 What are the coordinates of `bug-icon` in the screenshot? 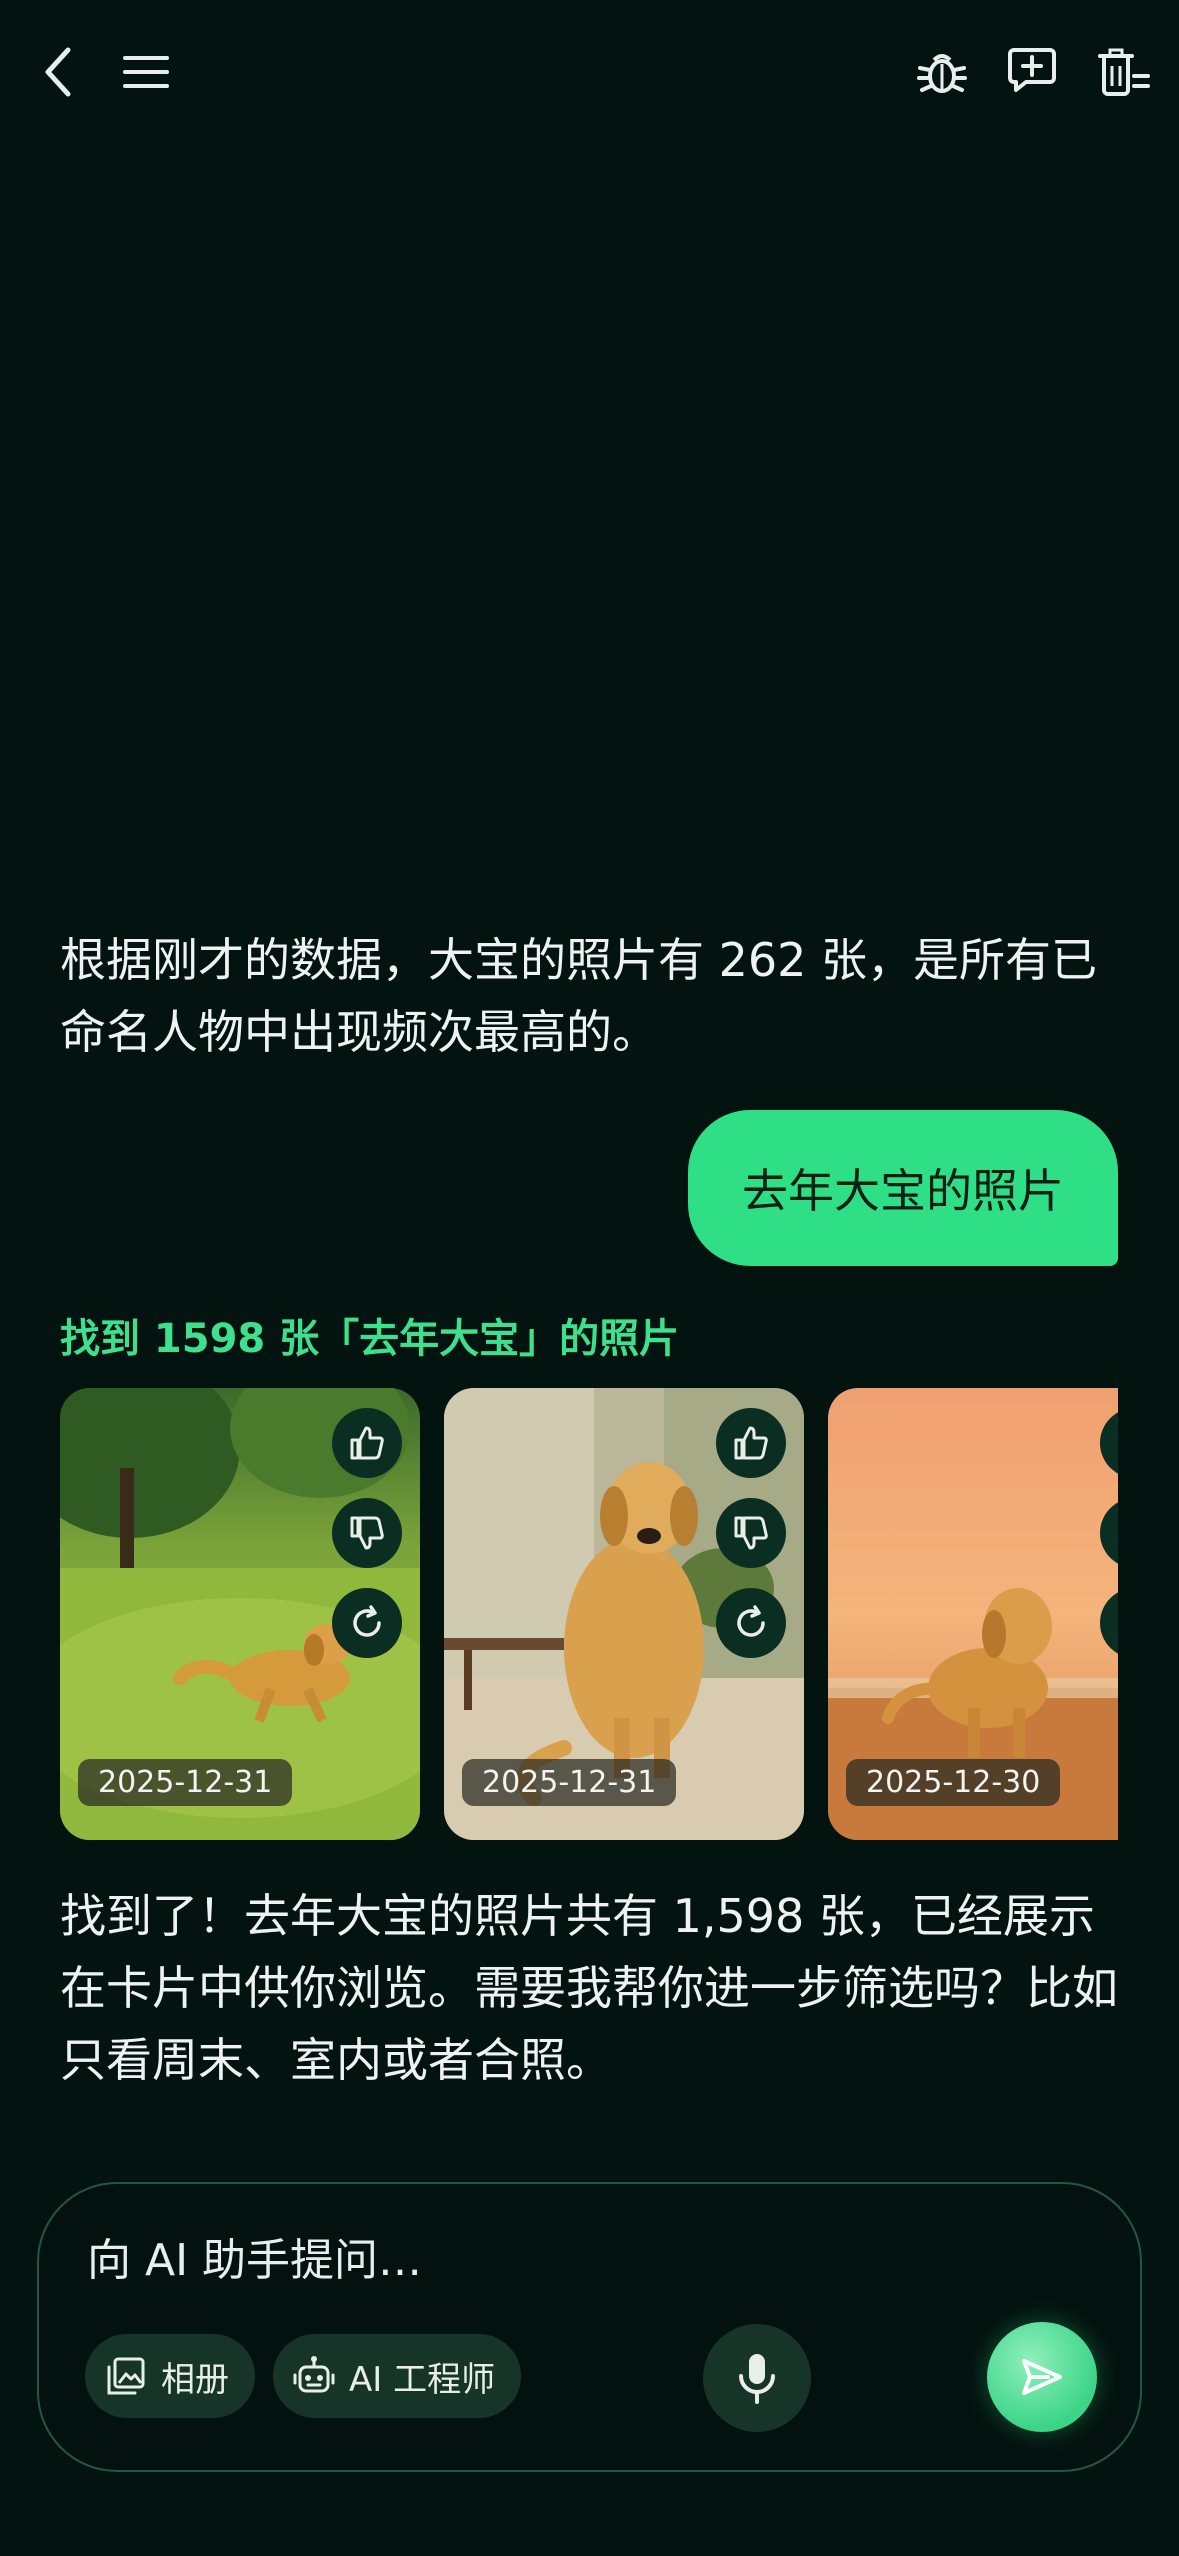 It's located at (942, 73).